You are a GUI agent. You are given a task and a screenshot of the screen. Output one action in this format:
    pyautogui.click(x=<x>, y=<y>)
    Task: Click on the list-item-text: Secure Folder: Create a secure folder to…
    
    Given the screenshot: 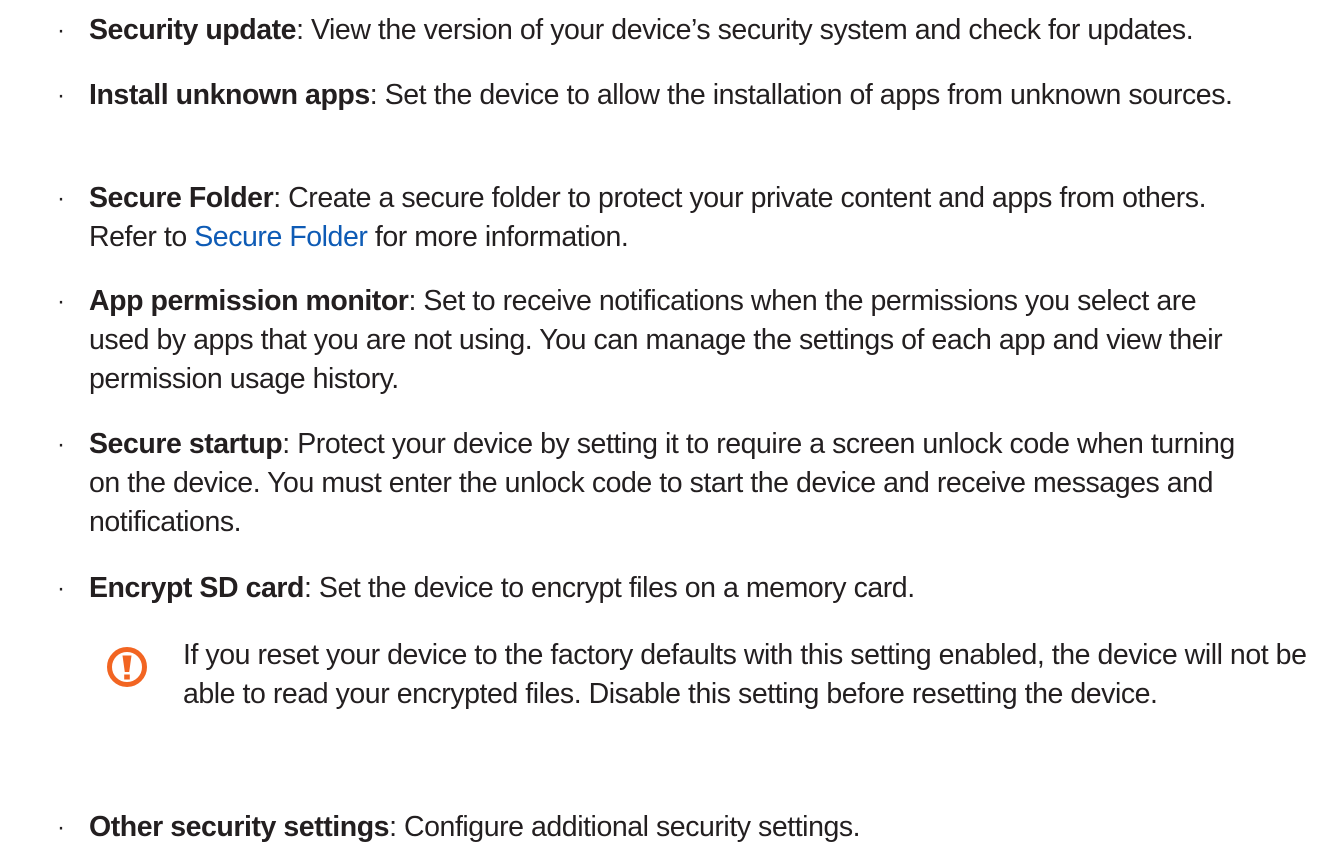 What is the action you would take?
    pyautogui.click(x=669, y=218)
    